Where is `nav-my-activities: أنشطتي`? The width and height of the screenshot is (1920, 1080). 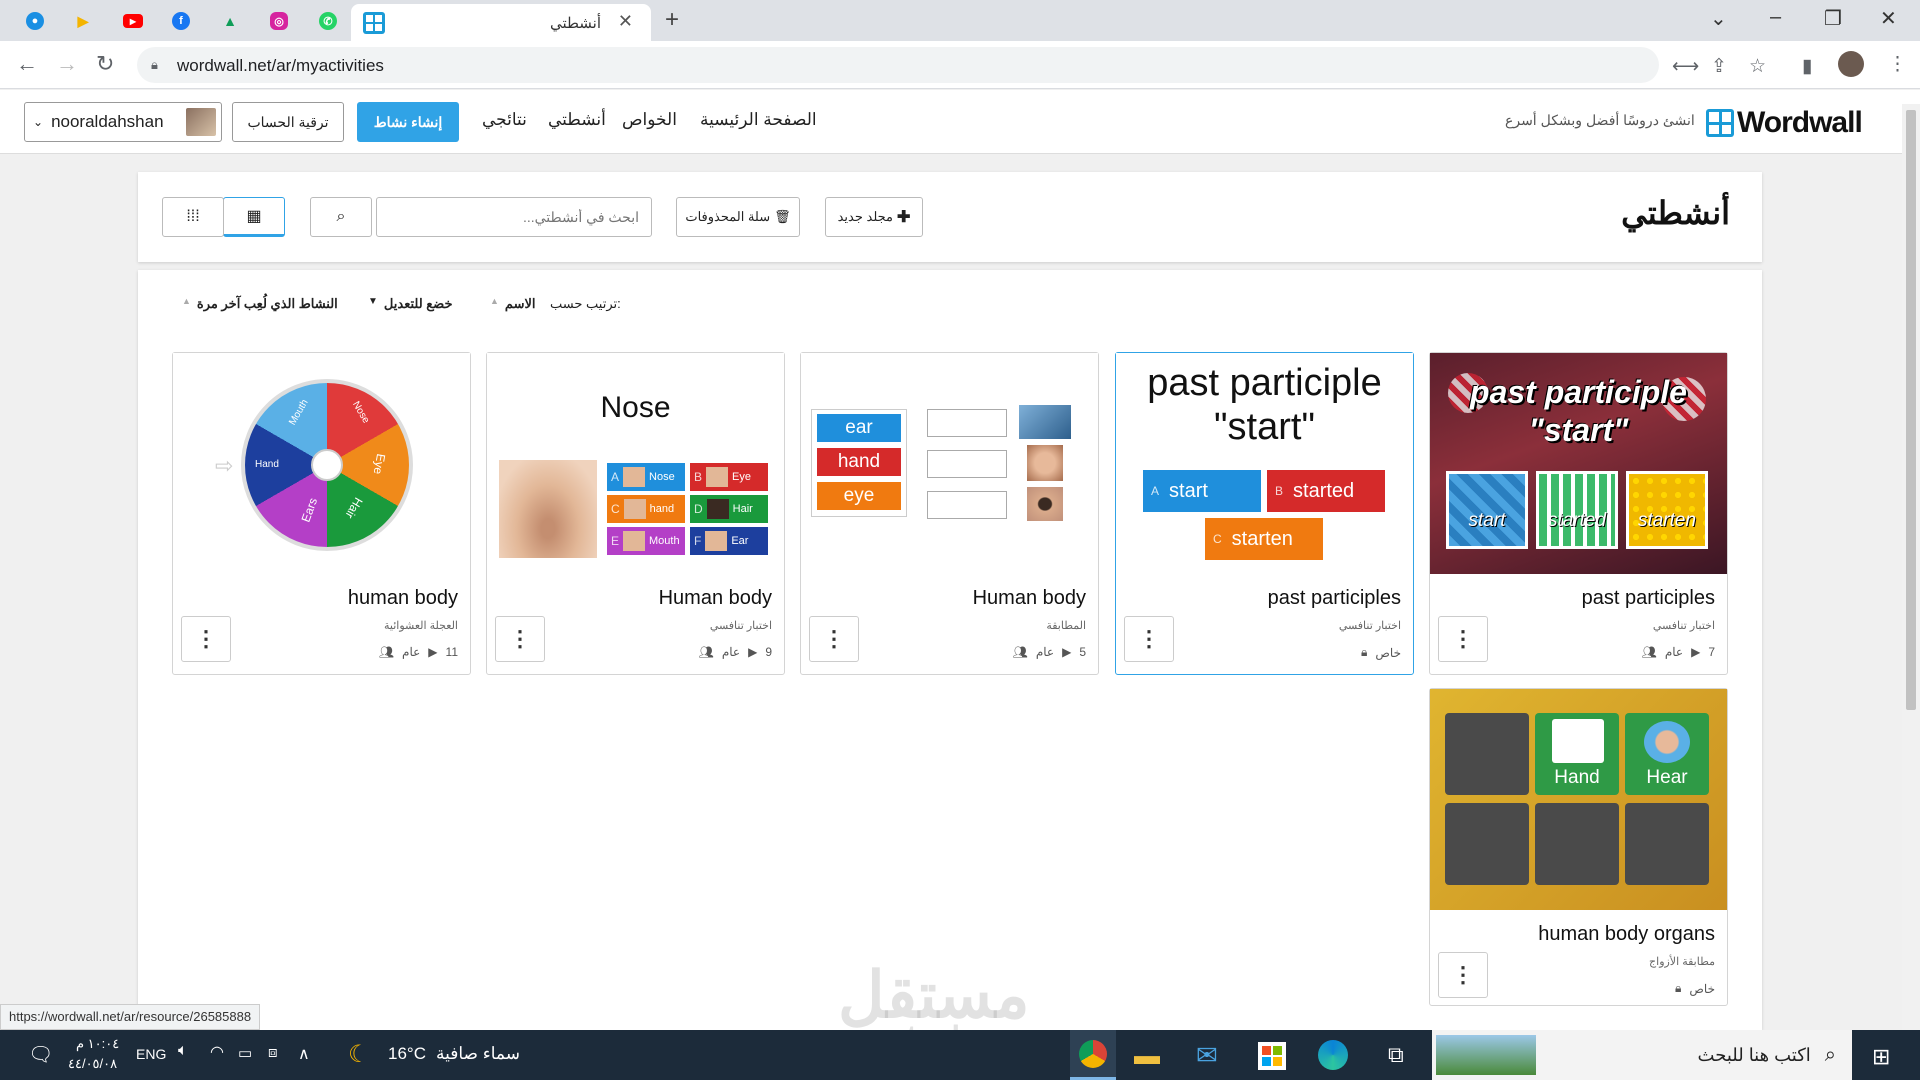
nav-my-activities: أنشطتي is located at coordinates (577, 120).